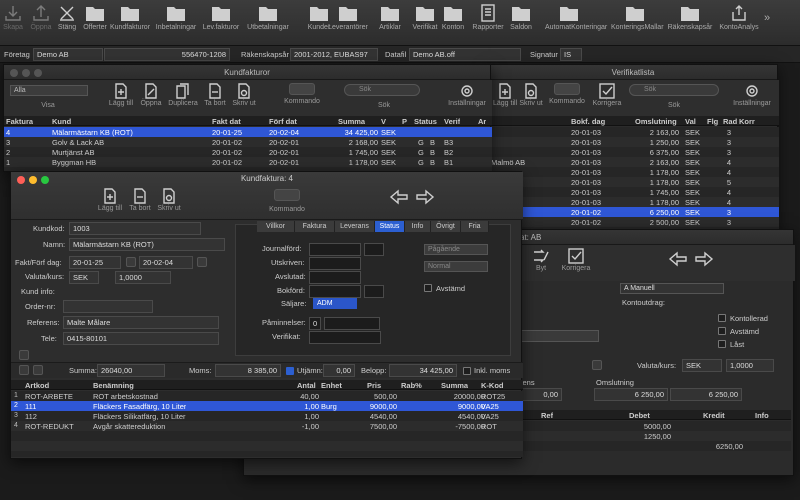 The width and height of the screenshot is (800, 500). Describe the element at coordinates (121, 95) in the screenshot. I see `add-invoice-button: Lägg till` at that location.